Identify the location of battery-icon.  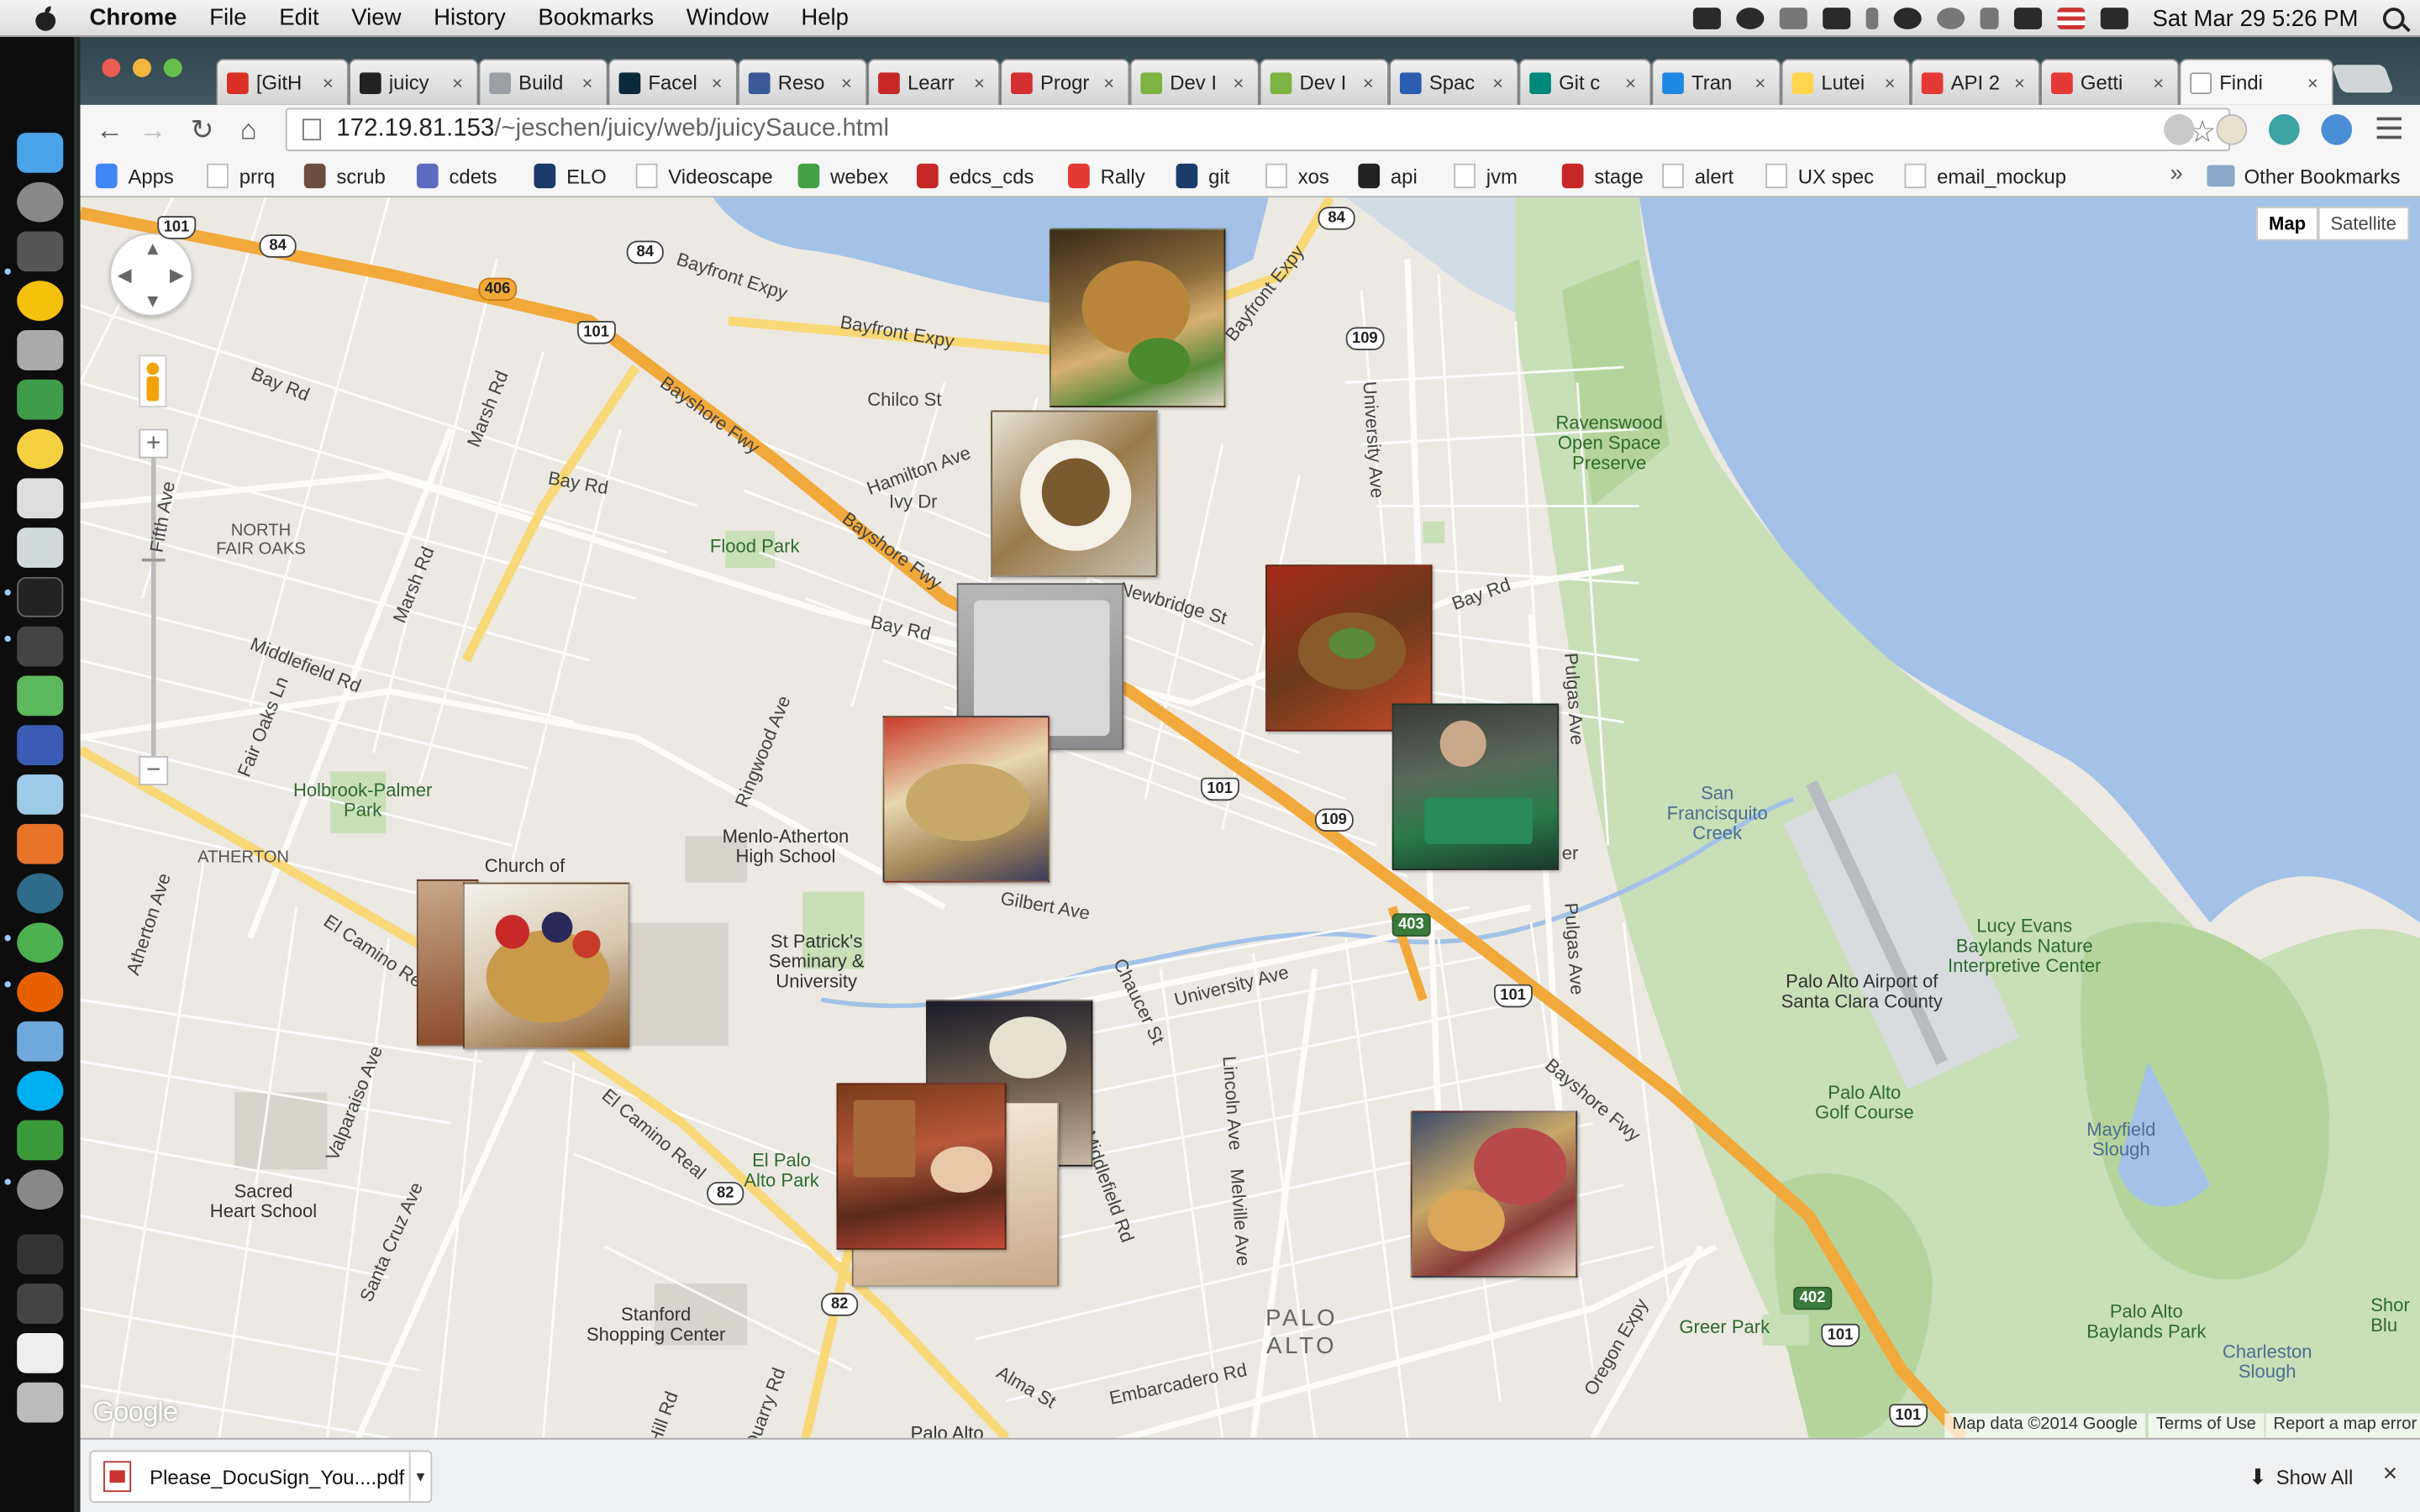
(2114, 18).